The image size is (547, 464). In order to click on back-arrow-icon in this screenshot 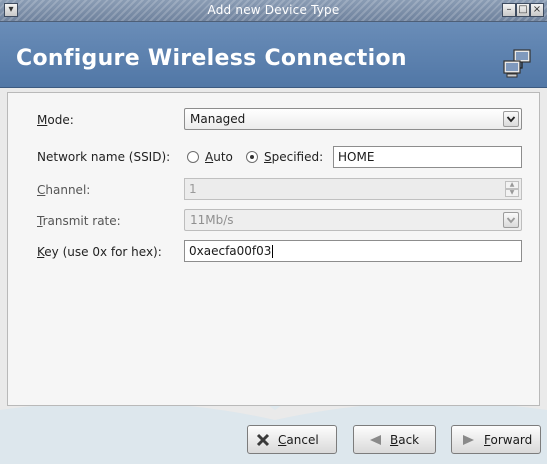, I will do `click(375, 440)`.